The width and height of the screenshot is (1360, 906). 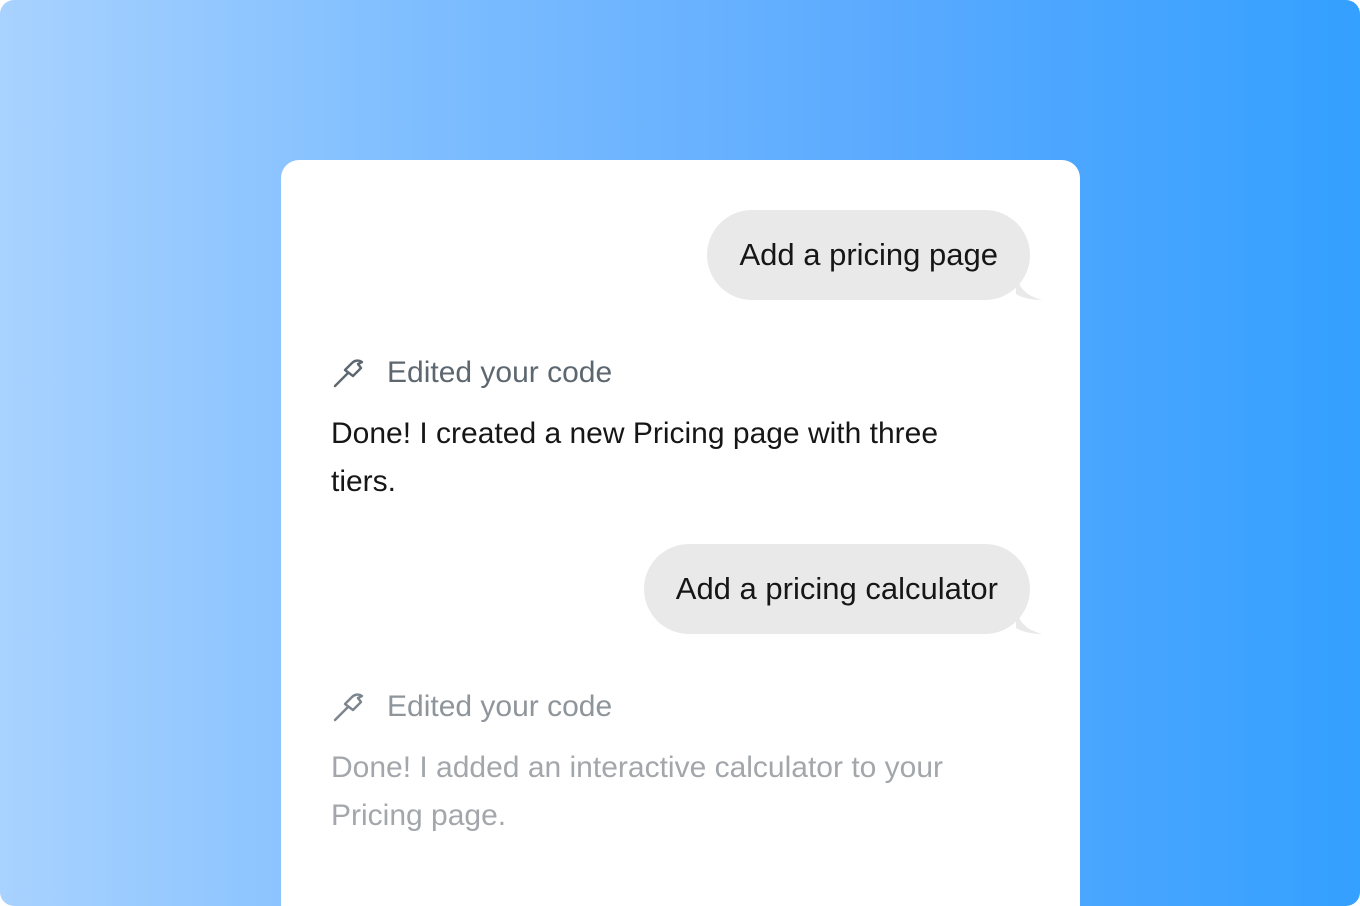 What do you see at coordinates (836, 588) in the screenshot?
I see `user-message-text: Add a pricing calculator` at bounding box center [836, 588].